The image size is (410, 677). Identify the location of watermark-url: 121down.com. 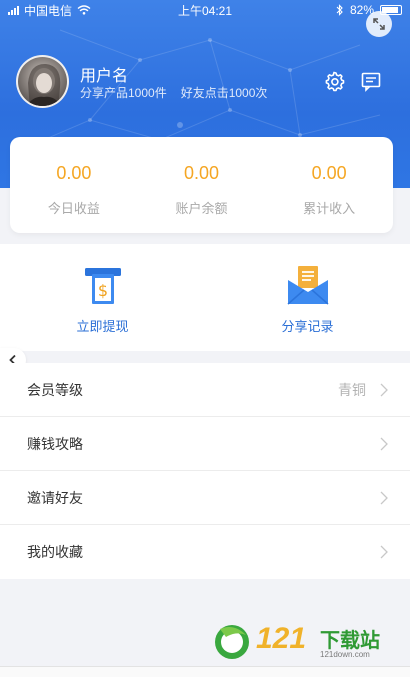
(345, 654).